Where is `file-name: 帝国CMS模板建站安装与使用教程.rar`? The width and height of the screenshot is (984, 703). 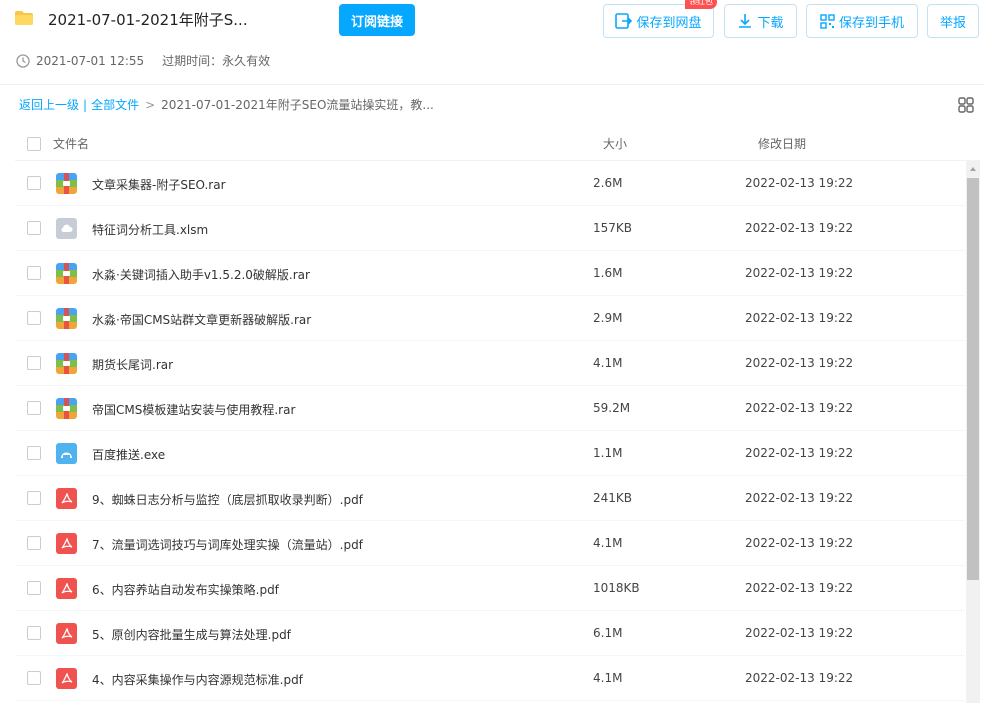
file-name: 帝国CMS模板建站安装与使用教程.rar is located at coordinates (193, 409).